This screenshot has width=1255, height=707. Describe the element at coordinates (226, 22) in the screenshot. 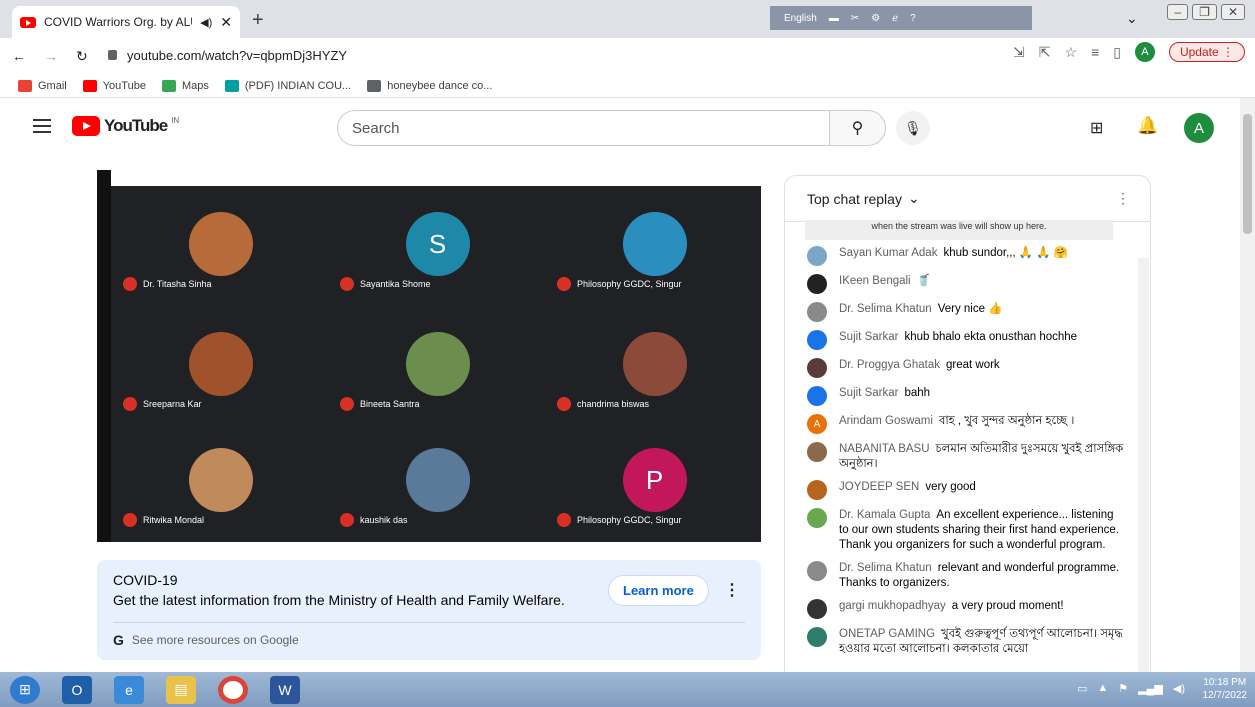

I see `close-tab-icon: ✕` at that location.